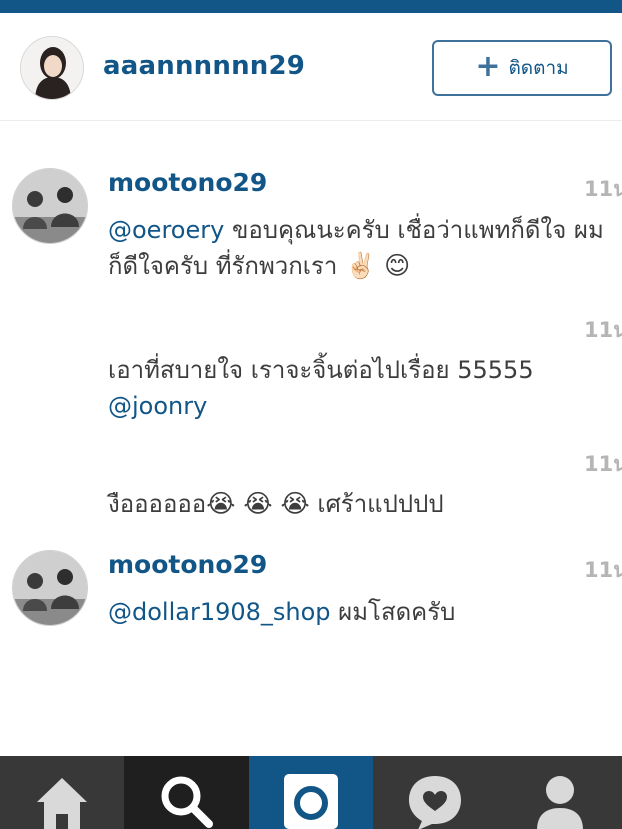 The height and width of the screenshot is (829, 622). What do you see at coordinates (538, 68) in the screenshot?
I see `follow-label: ติดตาม` at bounding box center [538, 68].